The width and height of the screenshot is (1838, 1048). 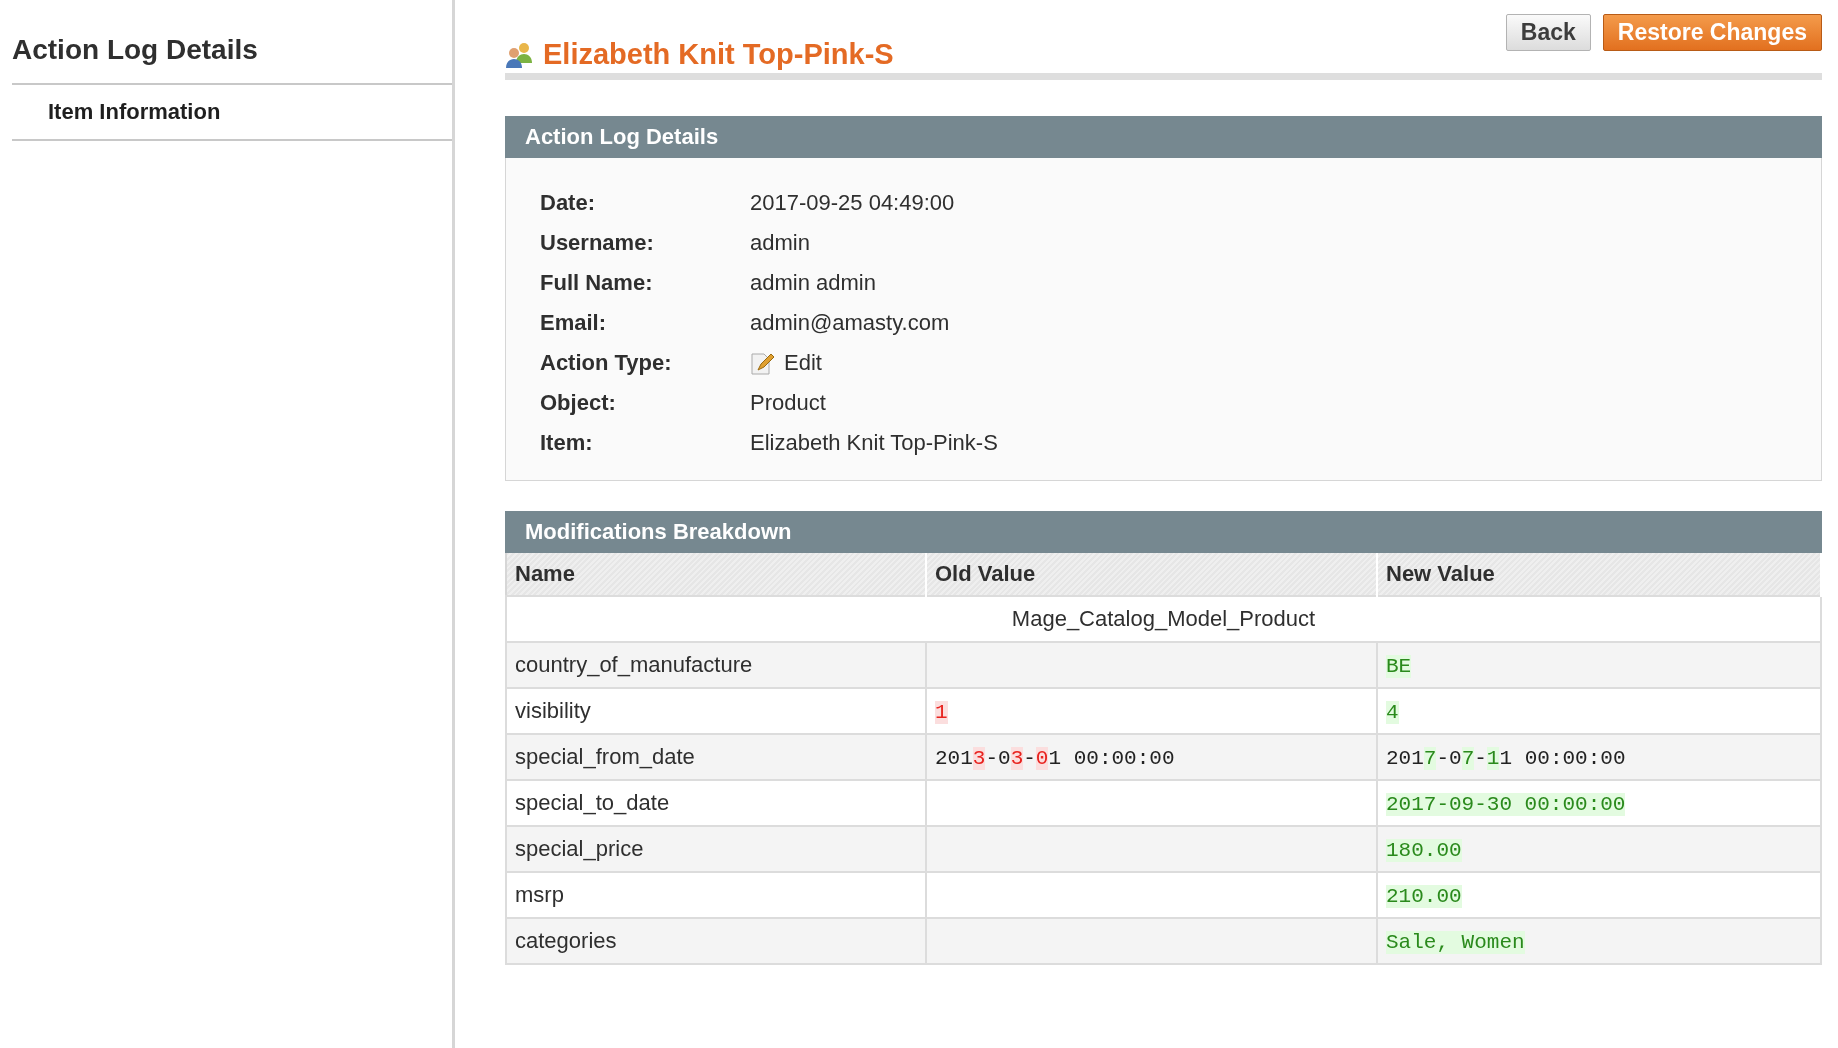 I want to click on sidebar-tab: Item Information, so click(x=232, y=113).